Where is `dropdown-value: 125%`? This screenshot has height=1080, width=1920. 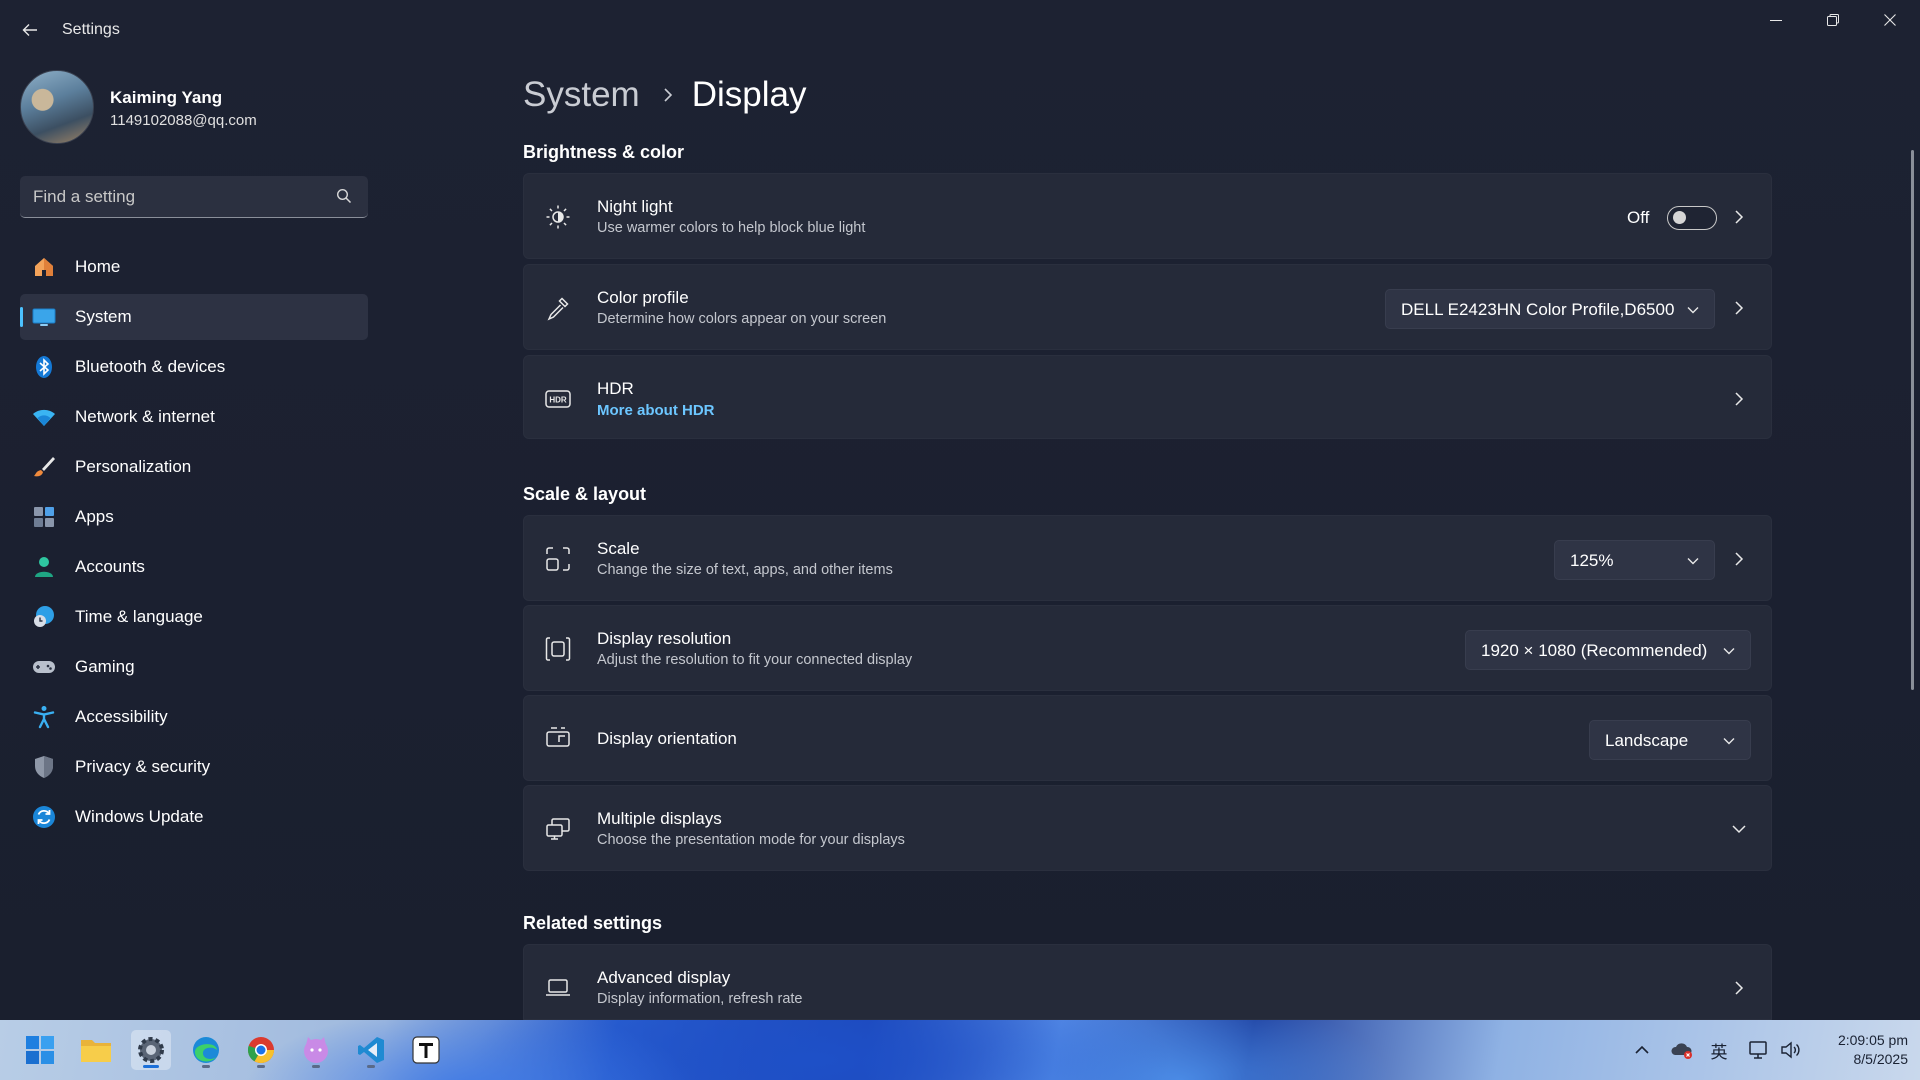 dropdown-value: 125% is located at coordinates (1592, 560).